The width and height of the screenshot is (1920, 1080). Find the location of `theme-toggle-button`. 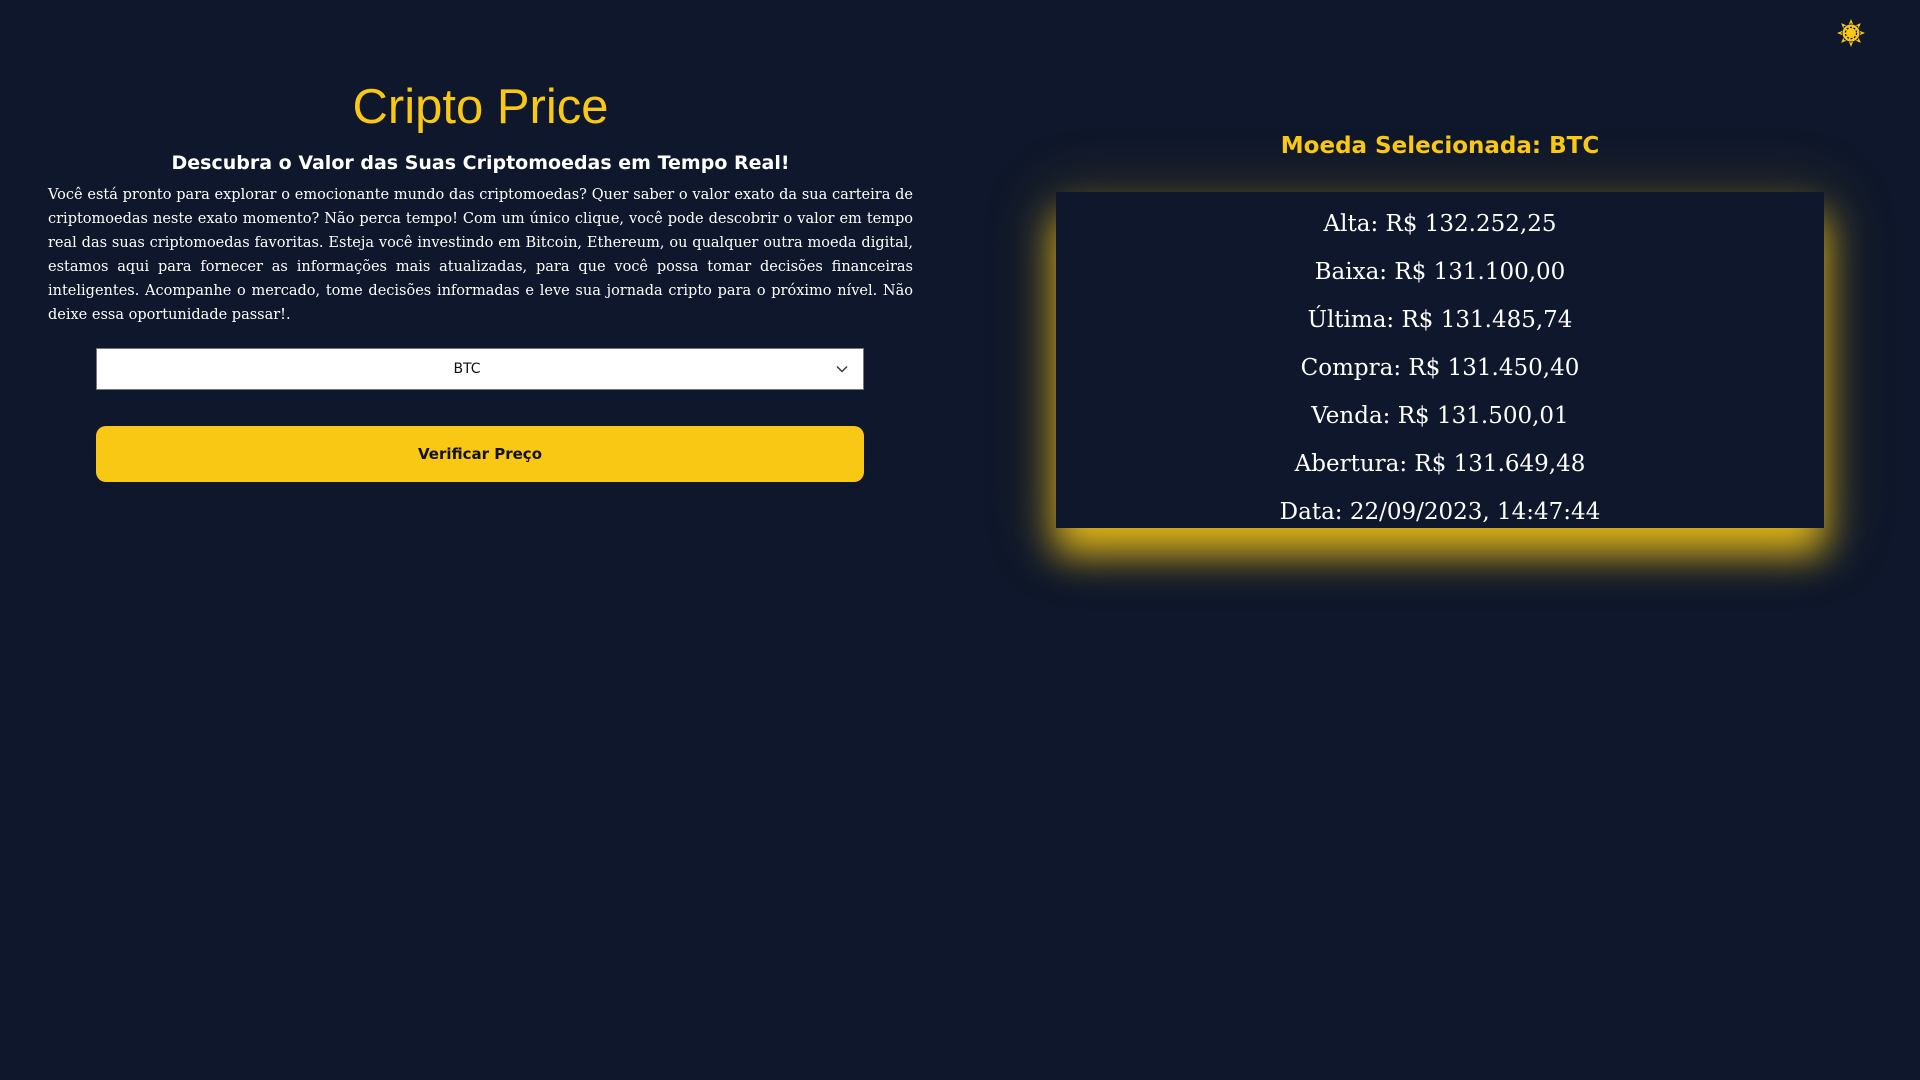

theme-toggle-button is located at coordinates (1851, 33).